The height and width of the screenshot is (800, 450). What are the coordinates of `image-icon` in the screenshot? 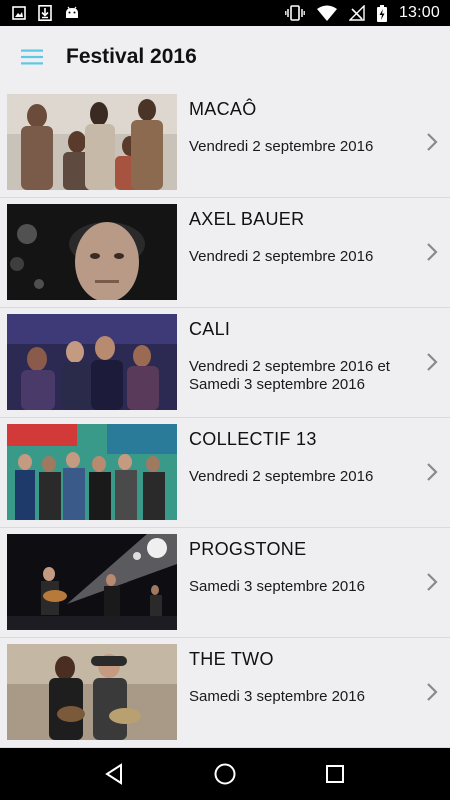 It's located at (19, 13).